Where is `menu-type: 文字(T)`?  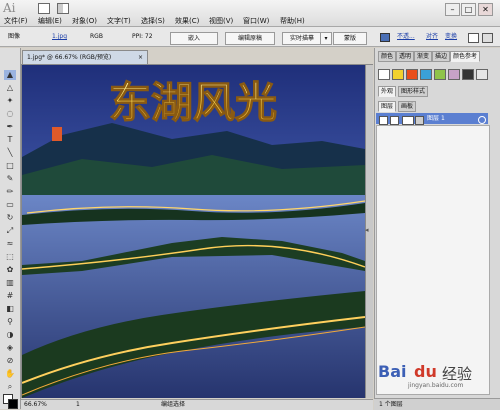 menu-type: 文字(T) is located at coordinates (119, 21).